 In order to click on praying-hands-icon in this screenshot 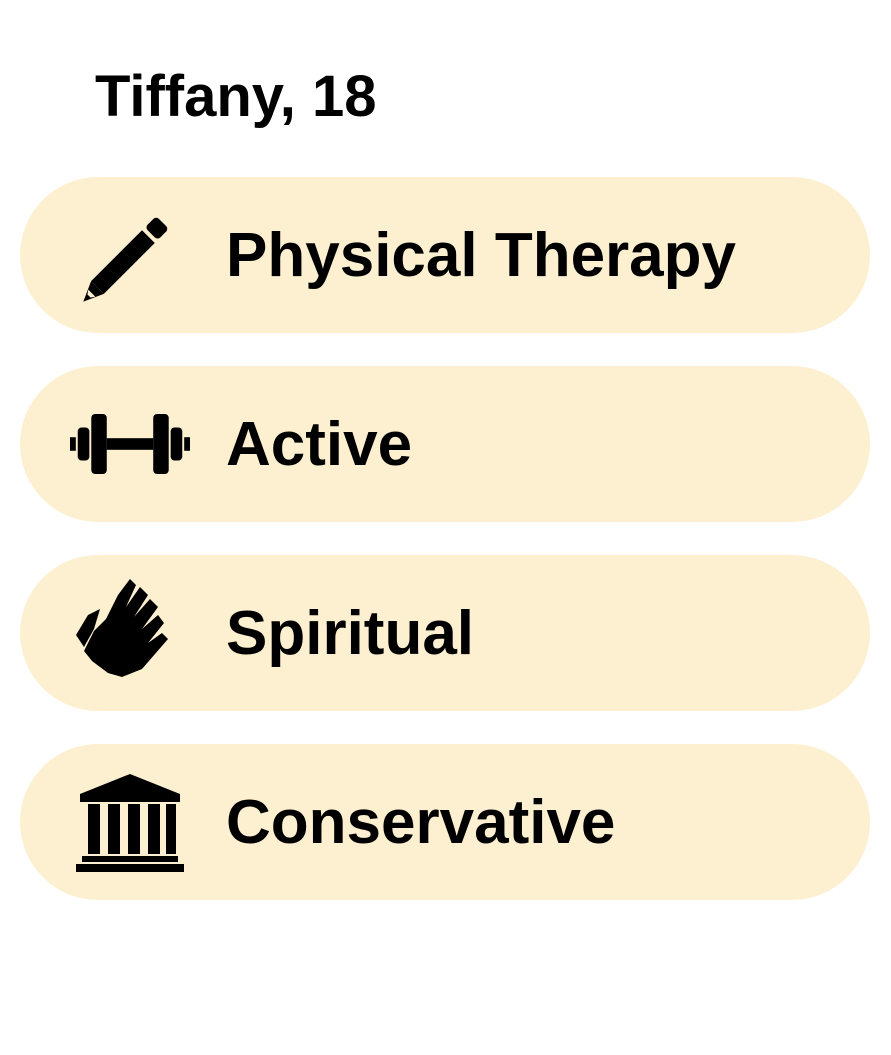, I will do `click(130, 633)`.